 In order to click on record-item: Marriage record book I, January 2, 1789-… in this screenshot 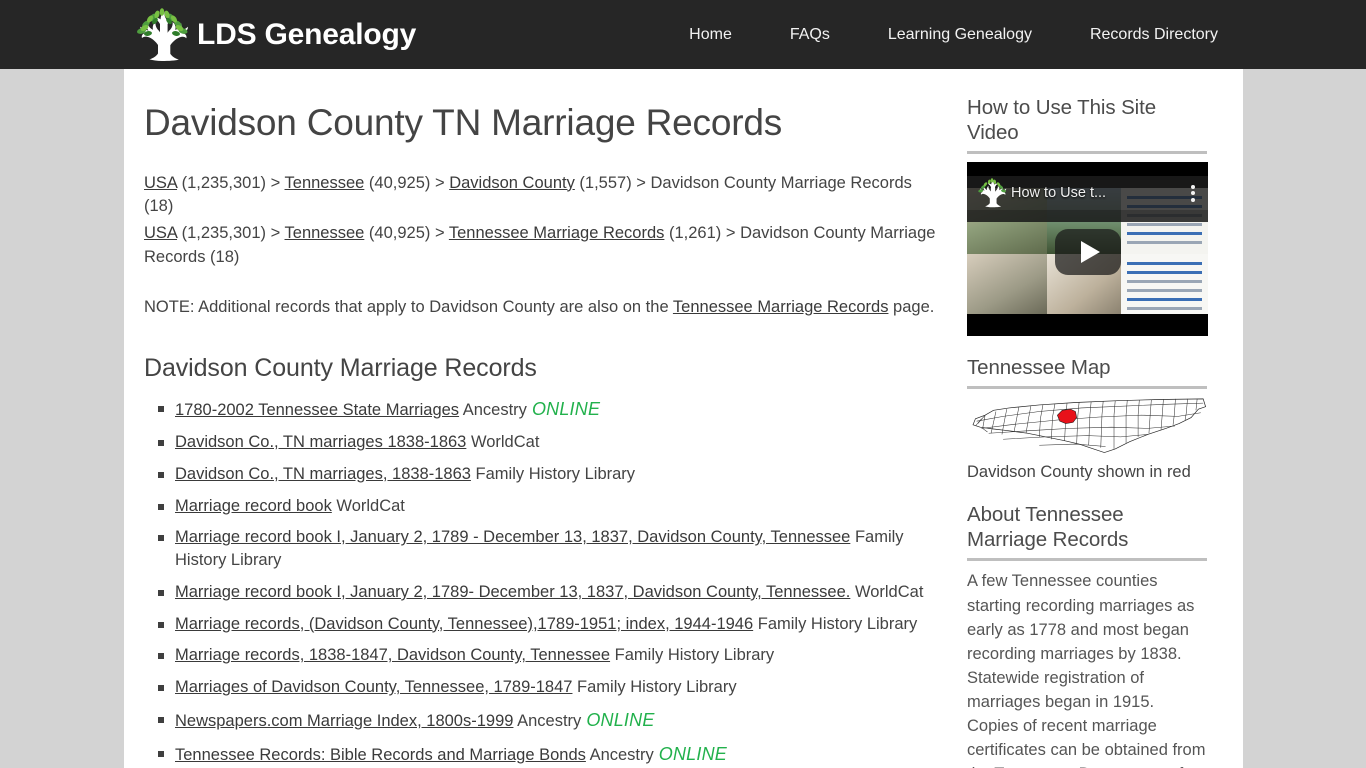, I will do `click(554, 592)`.